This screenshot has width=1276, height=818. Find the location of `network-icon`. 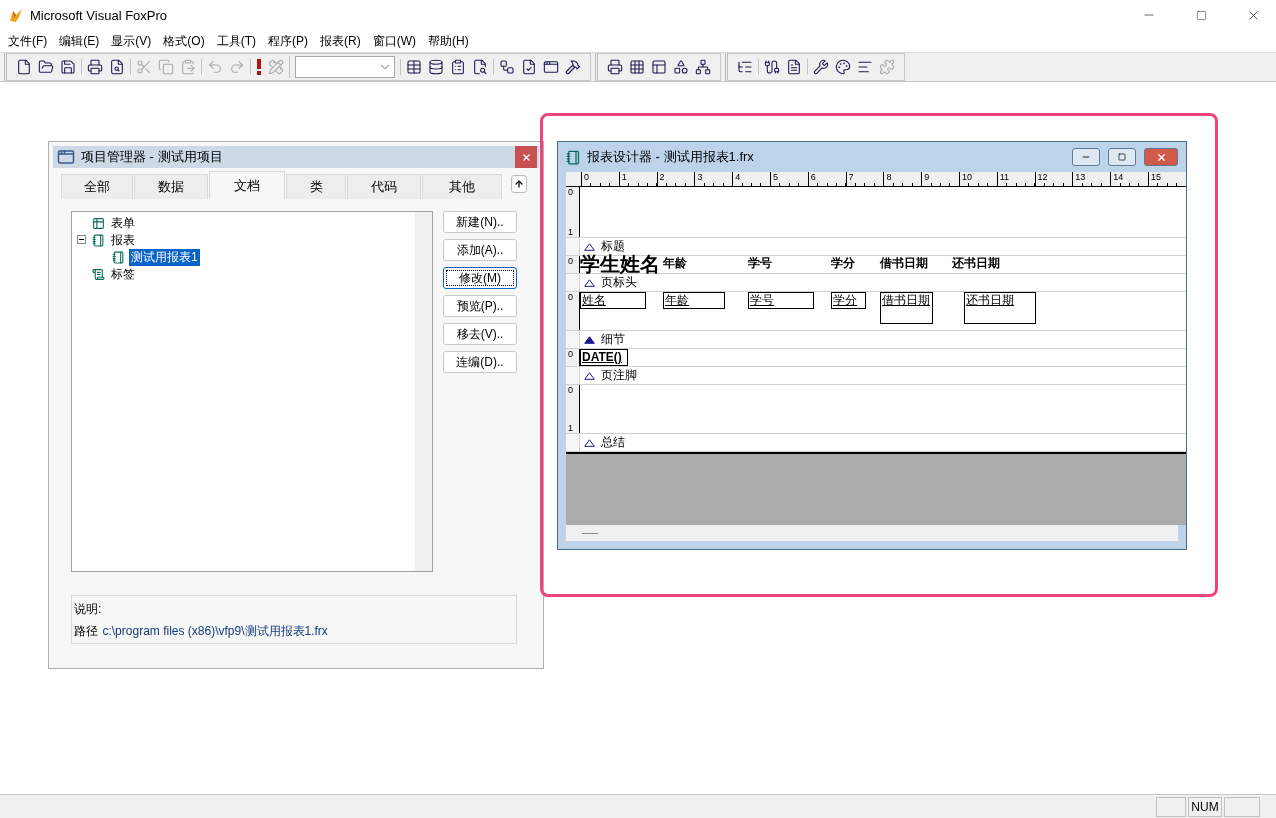

network-icon is located at coordinates (703, 67).